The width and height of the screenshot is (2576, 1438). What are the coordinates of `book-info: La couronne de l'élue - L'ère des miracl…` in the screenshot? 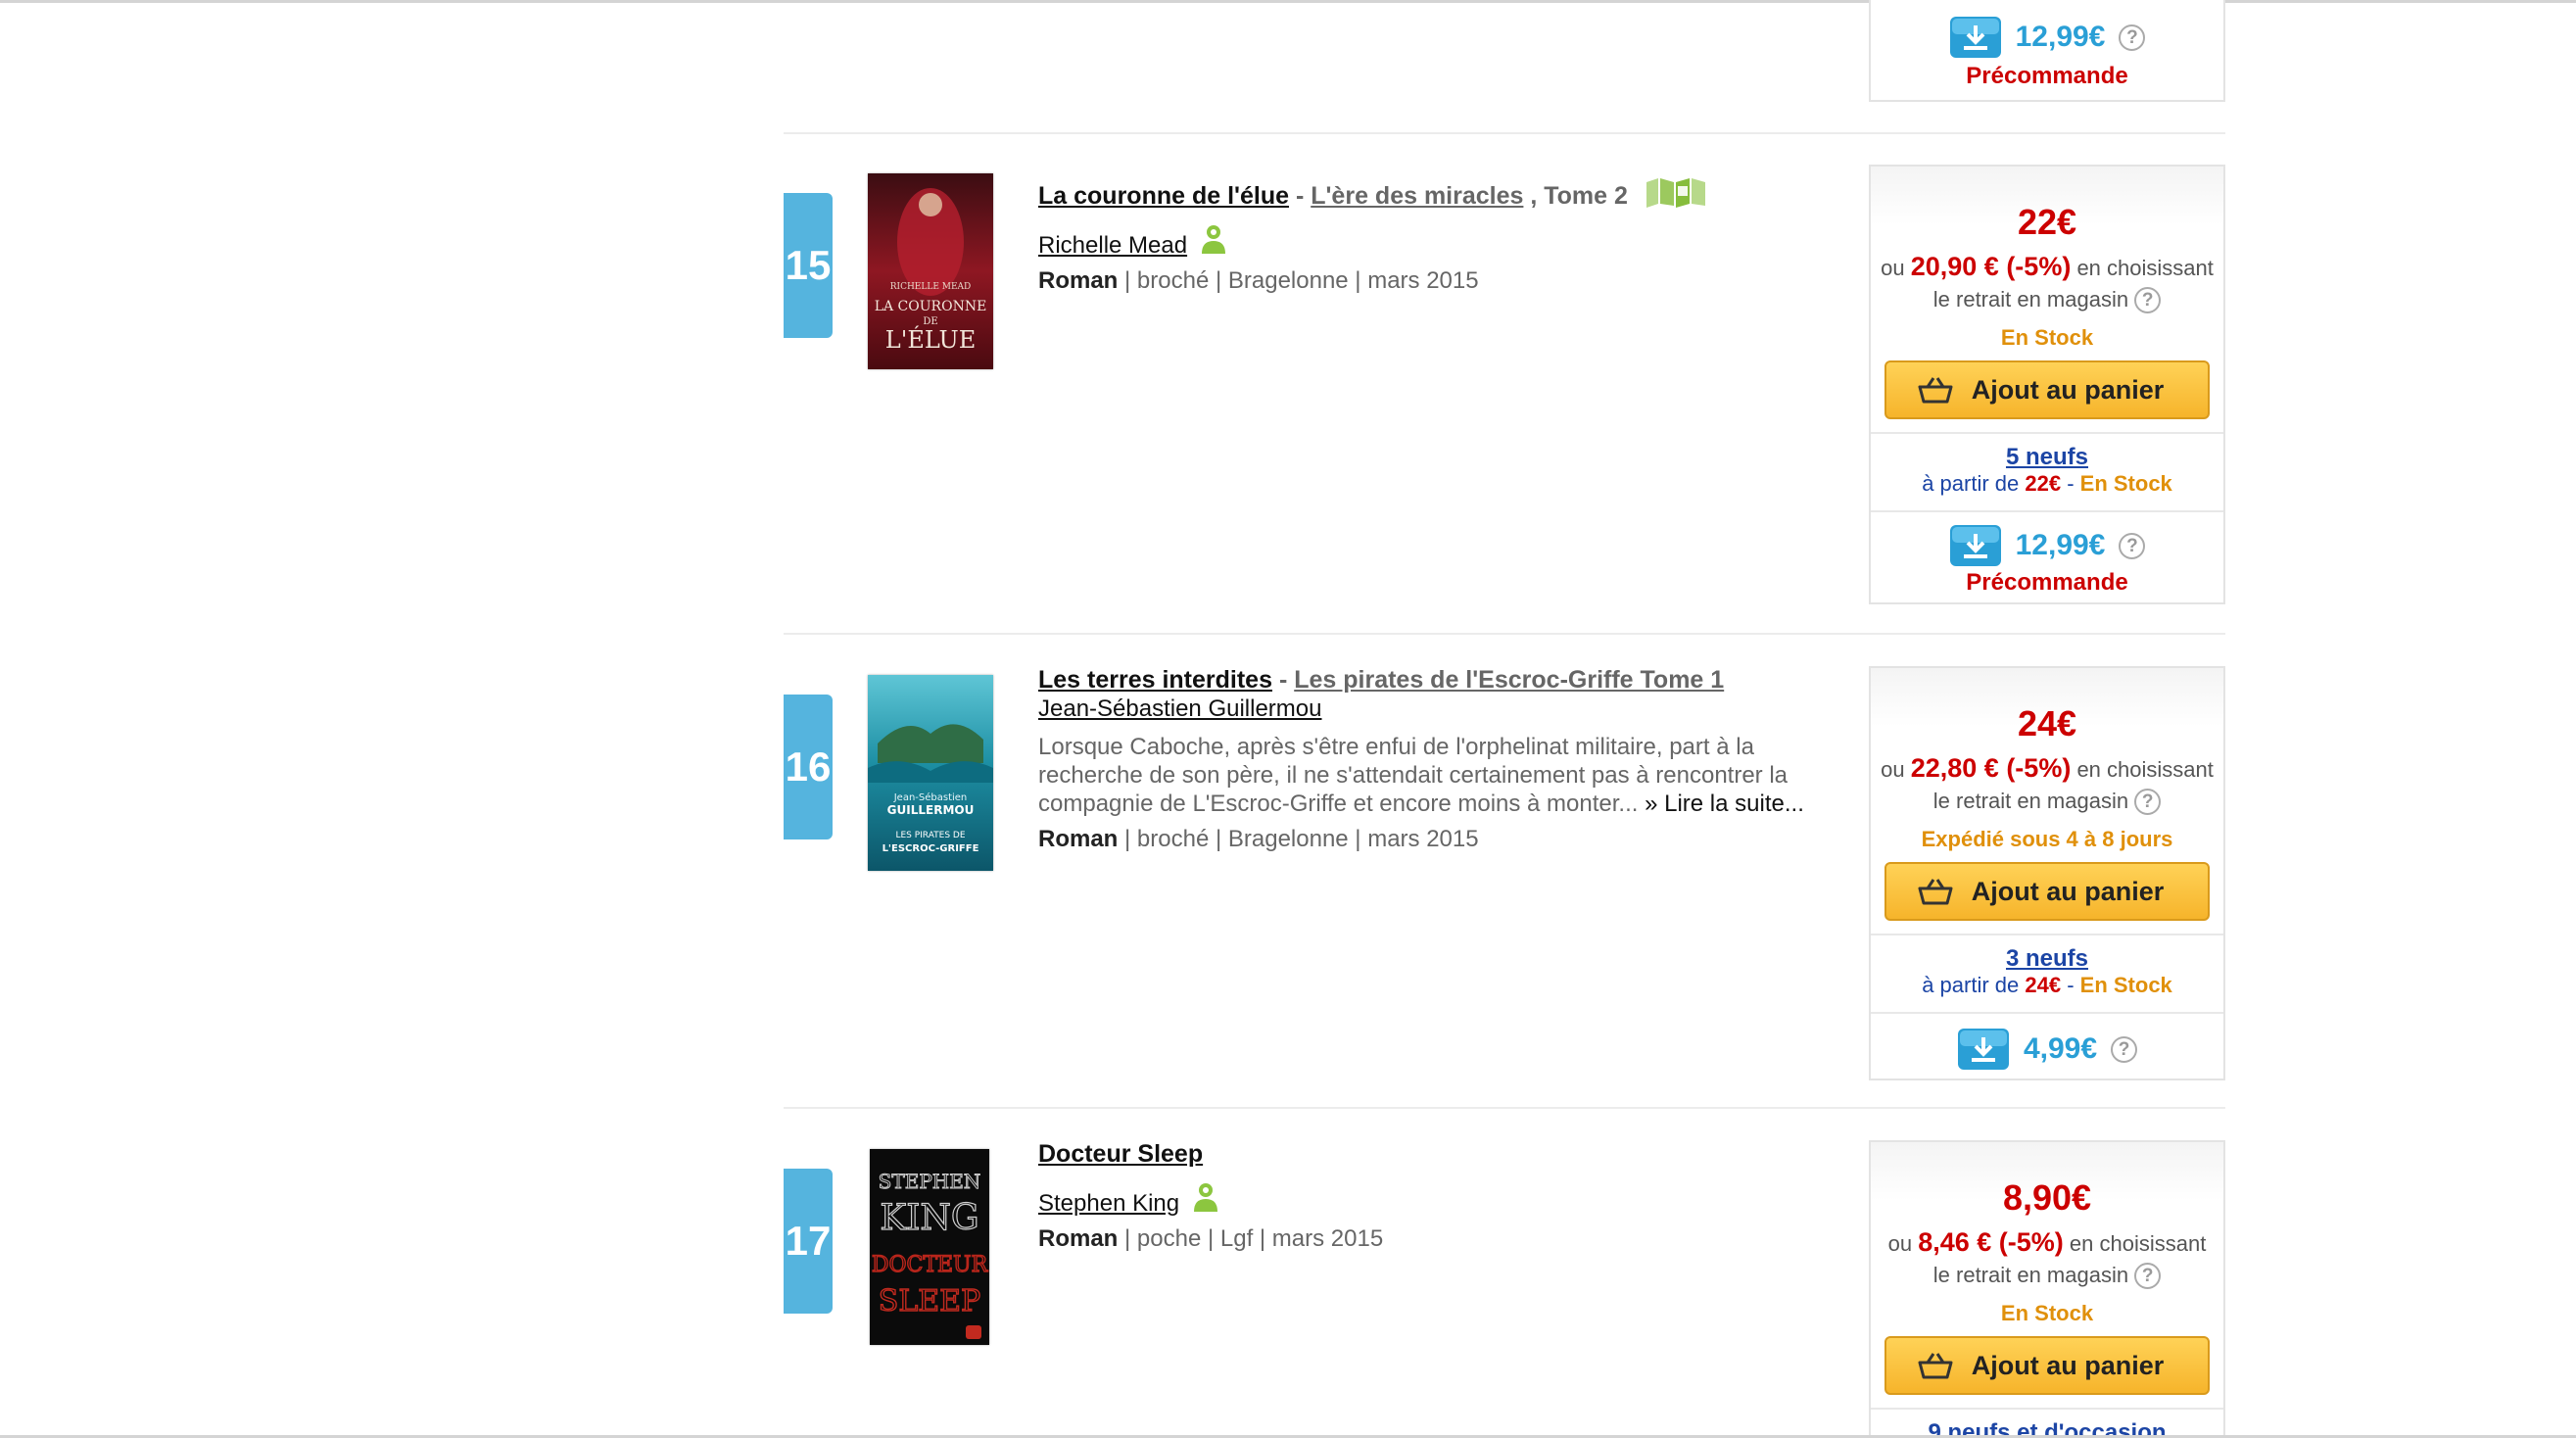 It's located at (1420, 235).